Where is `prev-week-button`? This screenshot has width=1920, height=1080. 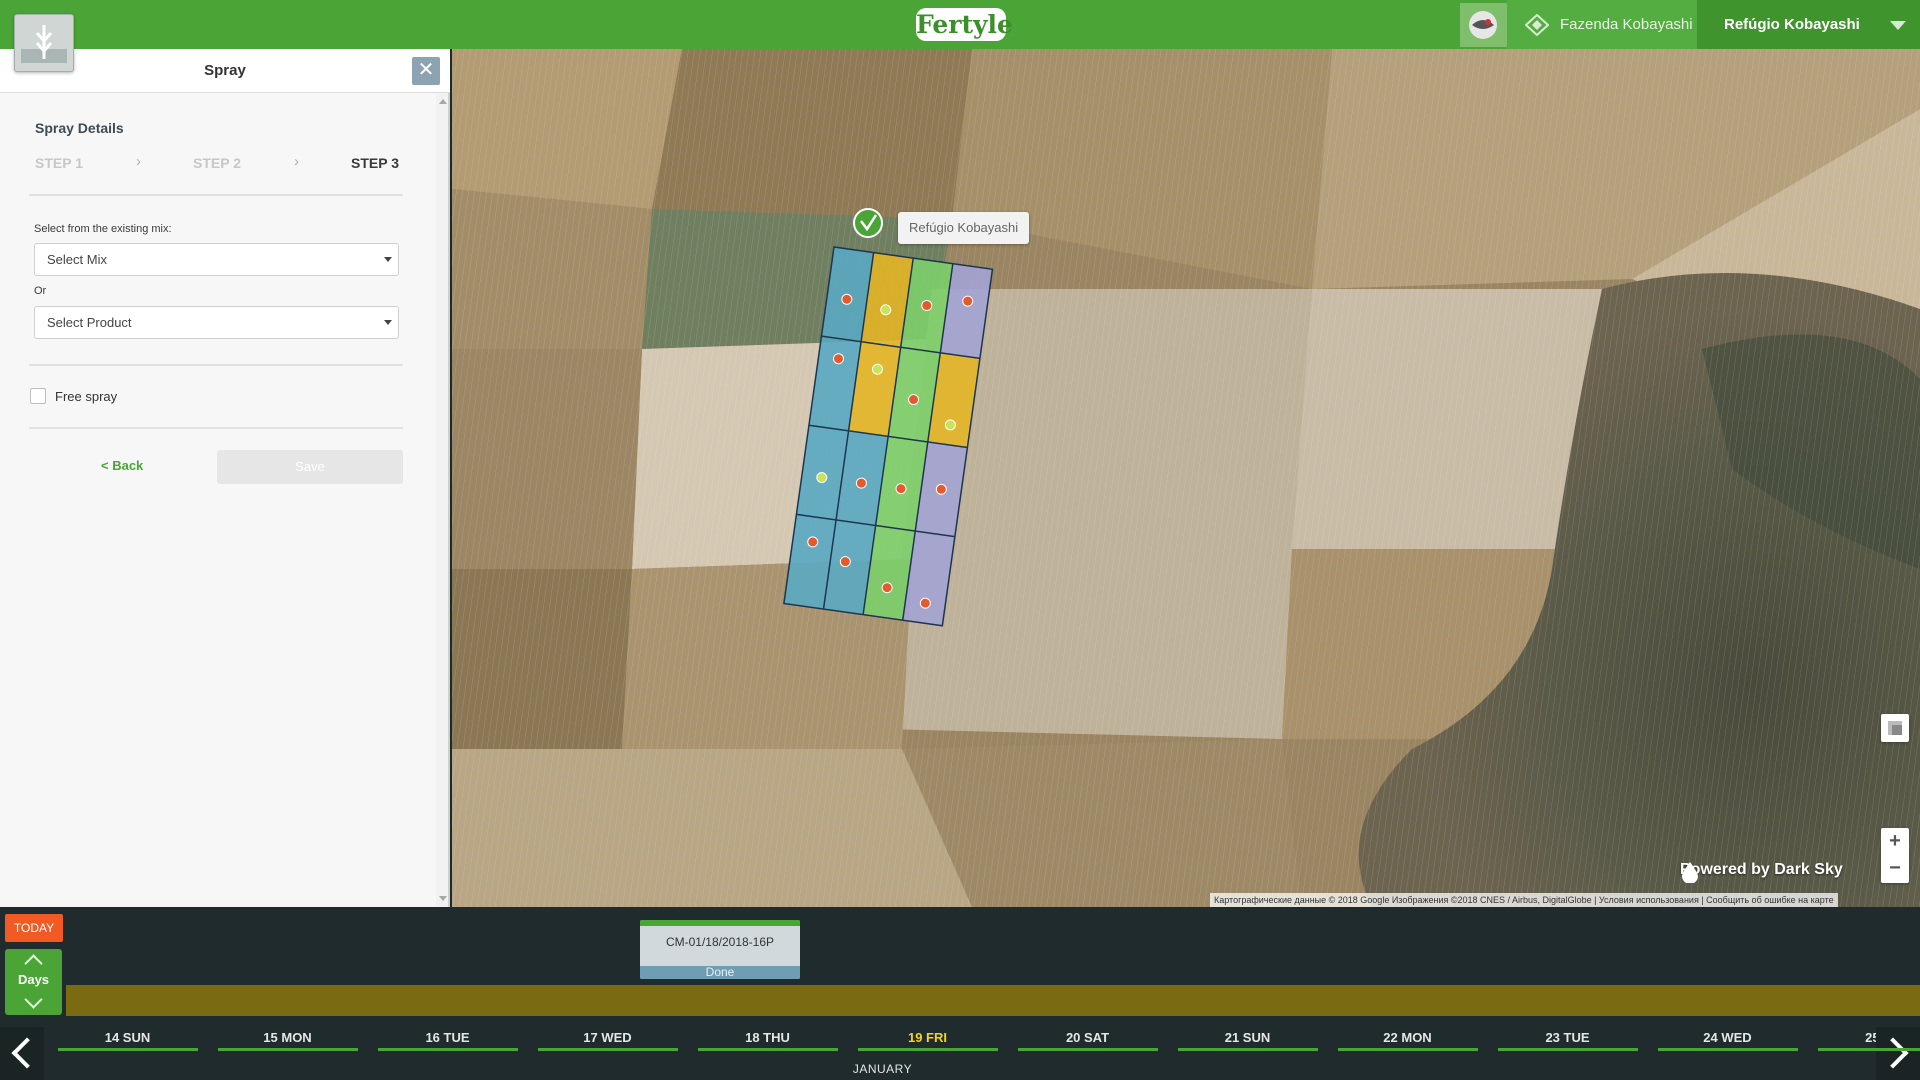
prev-week-button is located at coordinates (22, 1053).